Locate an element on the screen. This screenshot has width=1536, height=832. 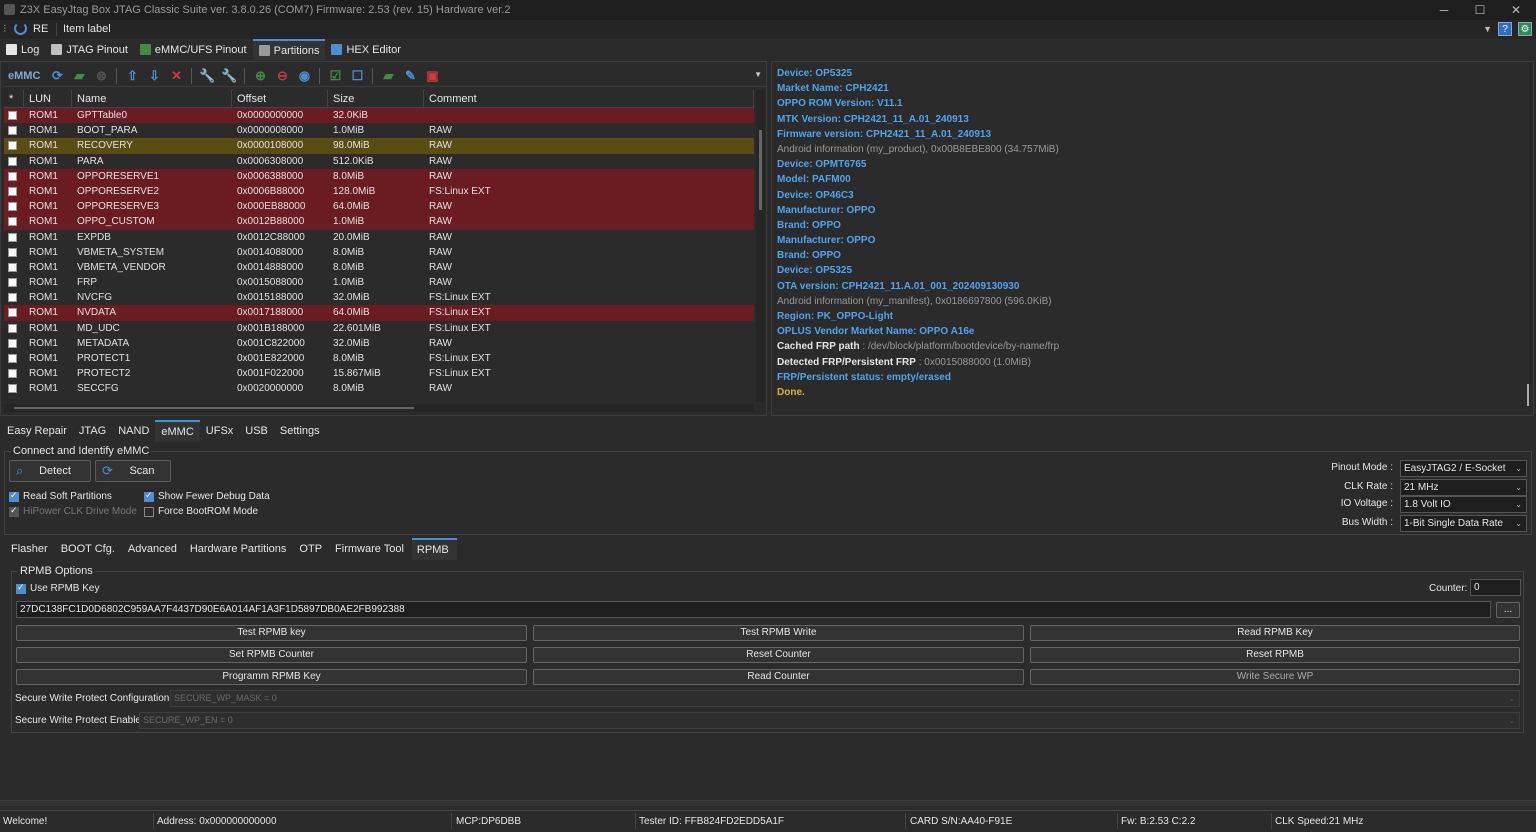
table-row: ROM1 FRP 0x0015088000 1.0MiB RAW is located at coordinates (379, 282).